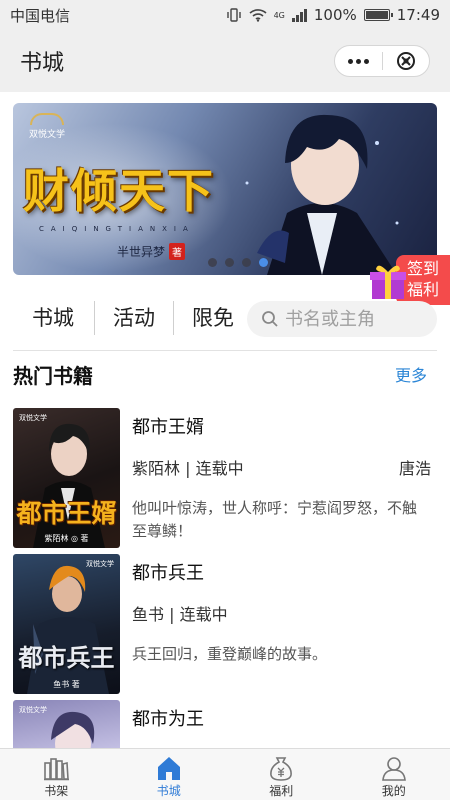 The height and width of the screenshot is (800, 450). Describe the element at coordinates (117, 229) in the screenshot. I see `banner-pinyin: CAIQINGTIANXIA` at that location.